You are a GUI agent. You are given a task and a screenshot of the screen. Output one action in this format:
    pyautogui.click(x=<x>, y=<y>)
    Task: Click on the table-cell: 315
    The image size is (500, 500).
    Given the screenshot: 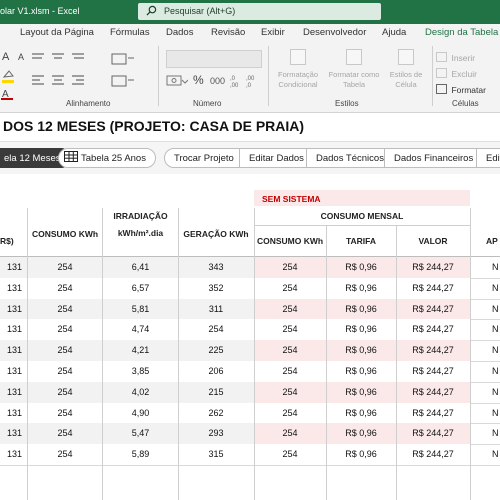 What is the action you would take?
    pyautogui.click(x=216, y=454)
    